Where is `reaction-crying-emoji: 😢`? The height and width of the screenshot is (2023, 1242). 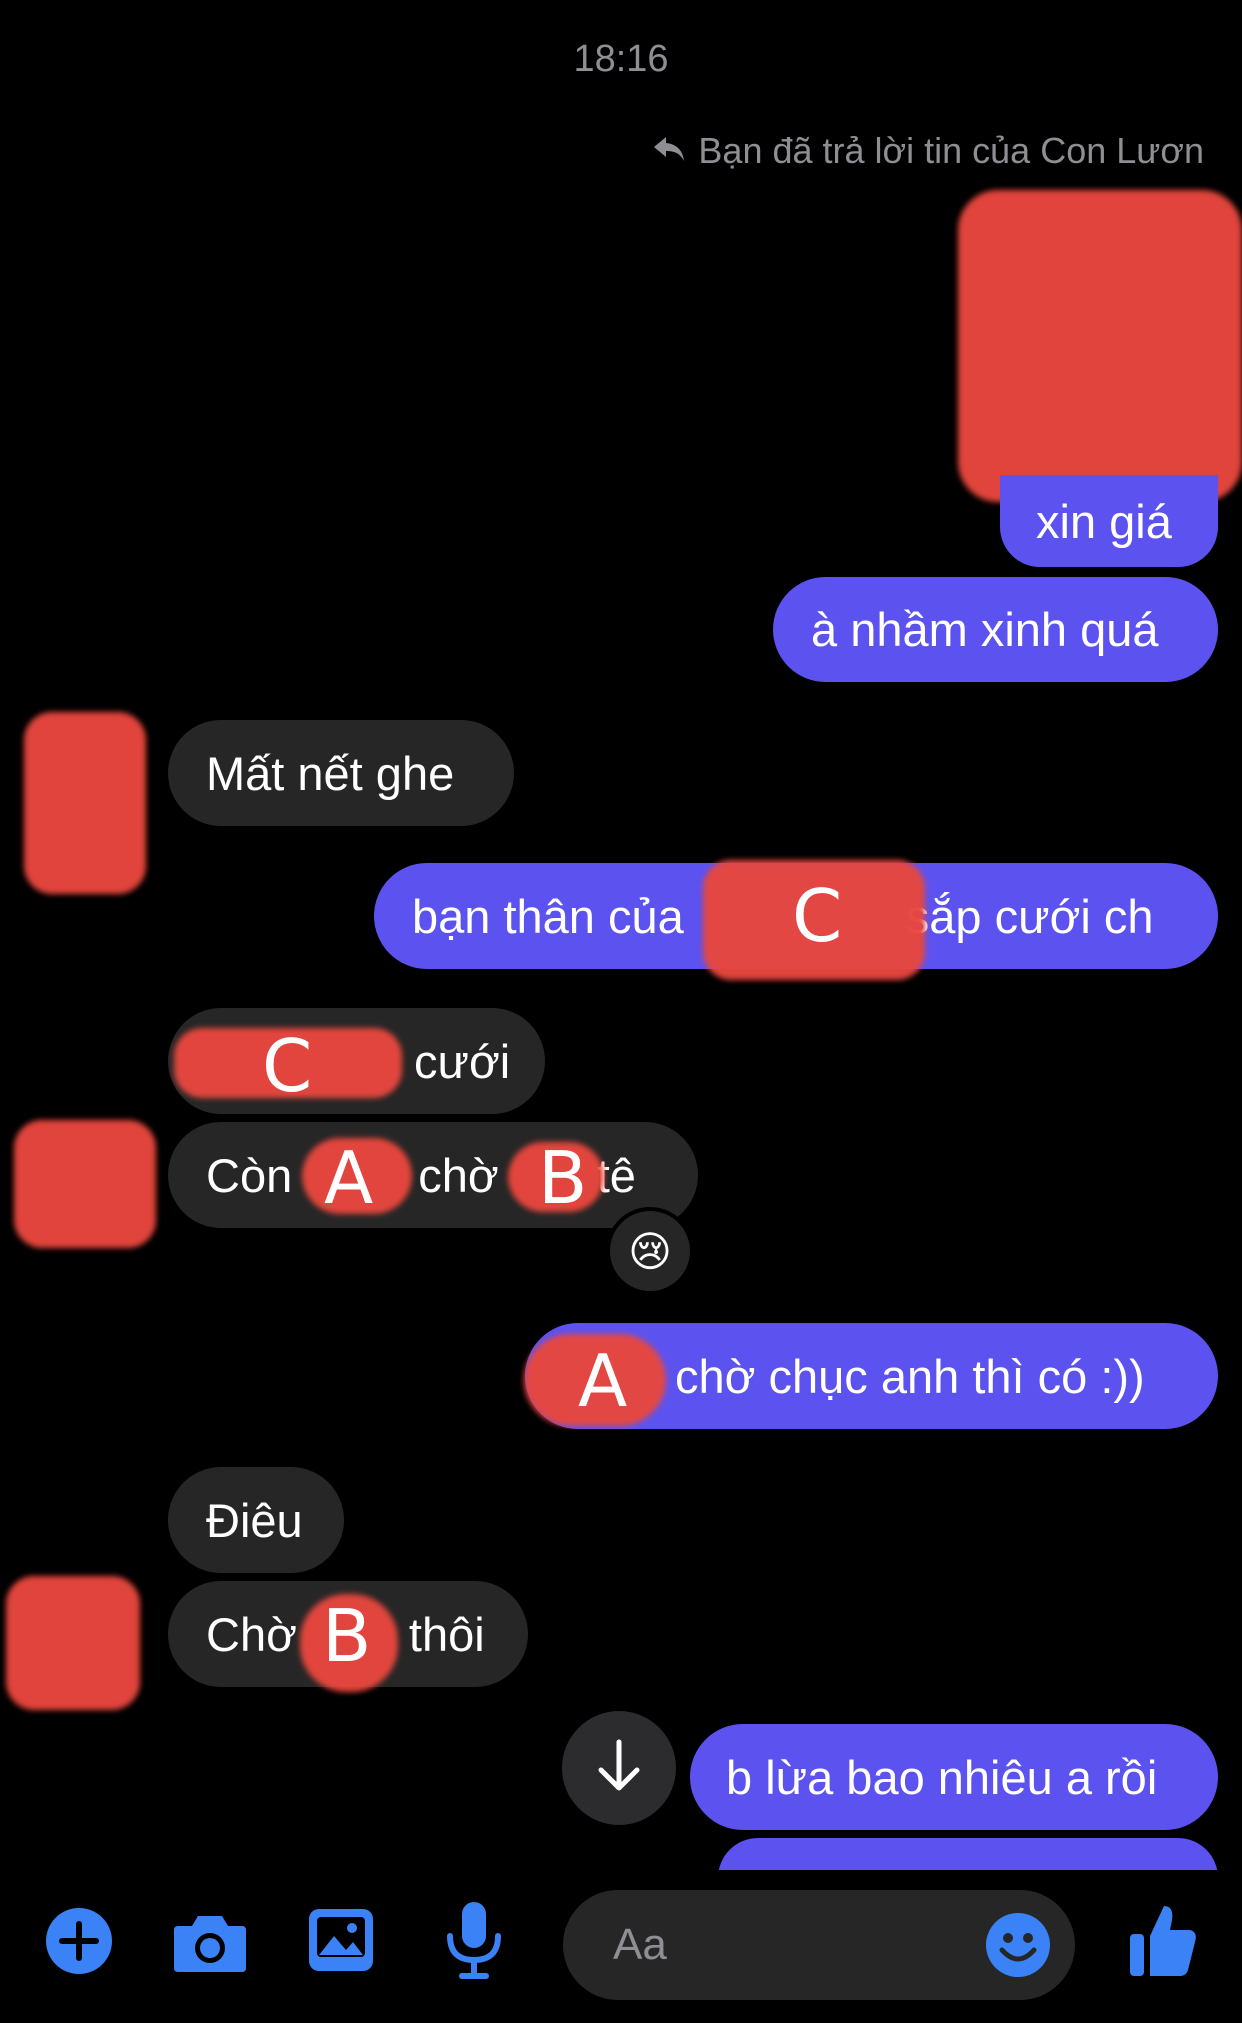 reaction-crying-emoji: 😢 is located at coordinates (650, 1251).